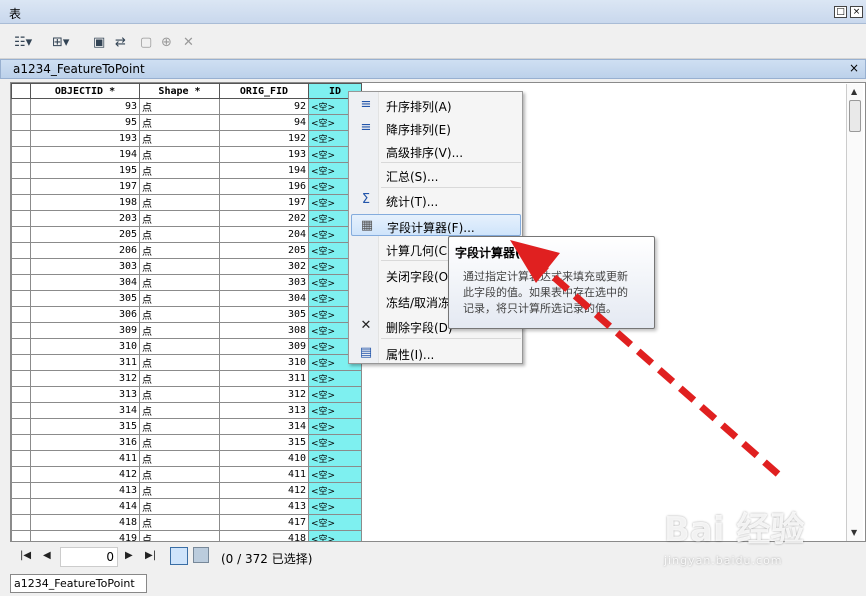 This screenshot has height=596, width=866. I want to click on watermark-brand: Bai 经验, so click(734, 530).